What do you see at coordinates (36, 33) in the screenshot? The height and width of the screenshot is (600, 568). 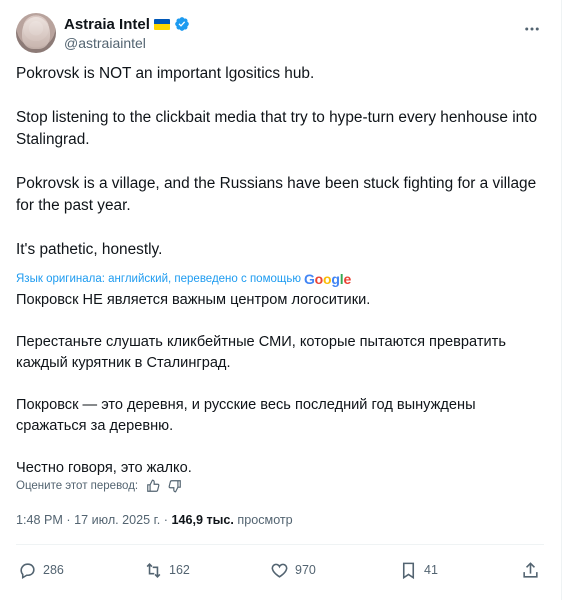 I see `avatar` at bounding box center [36, 33].